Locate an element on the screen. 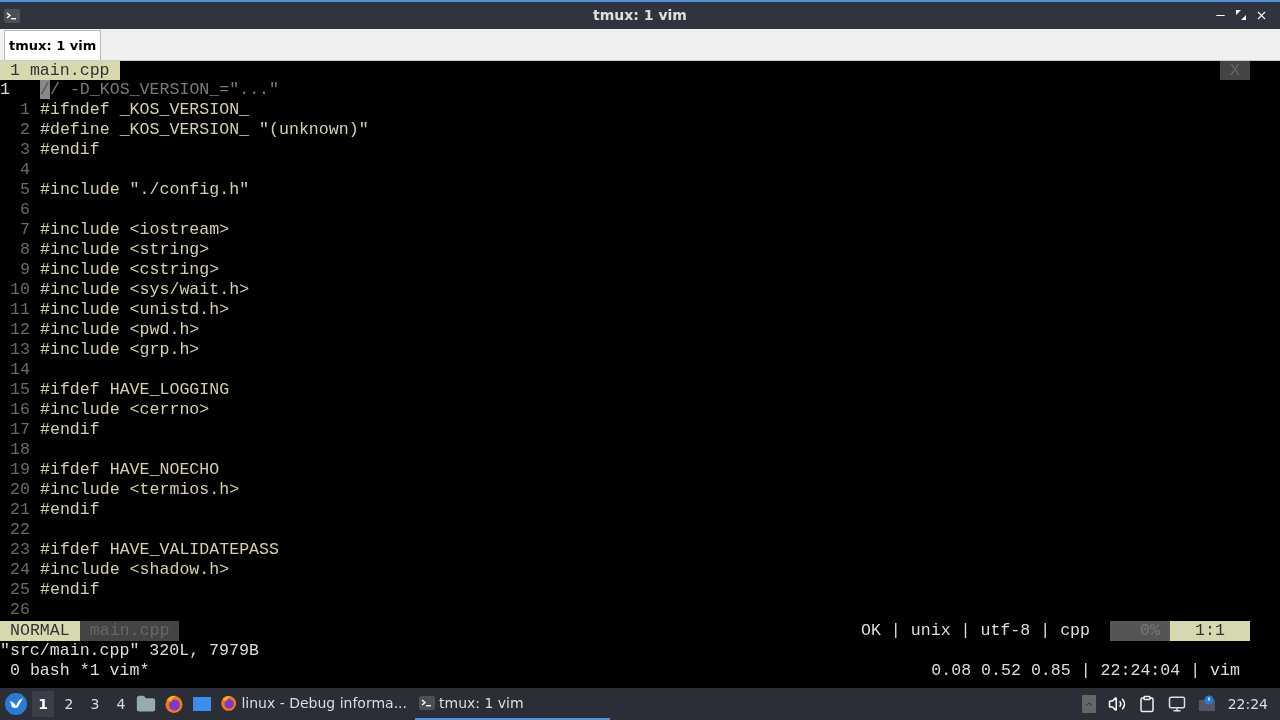 This screenshot has height=720, width=1280. terminal-tab: tmux: 1 vim is located at coordinates (53, 45).